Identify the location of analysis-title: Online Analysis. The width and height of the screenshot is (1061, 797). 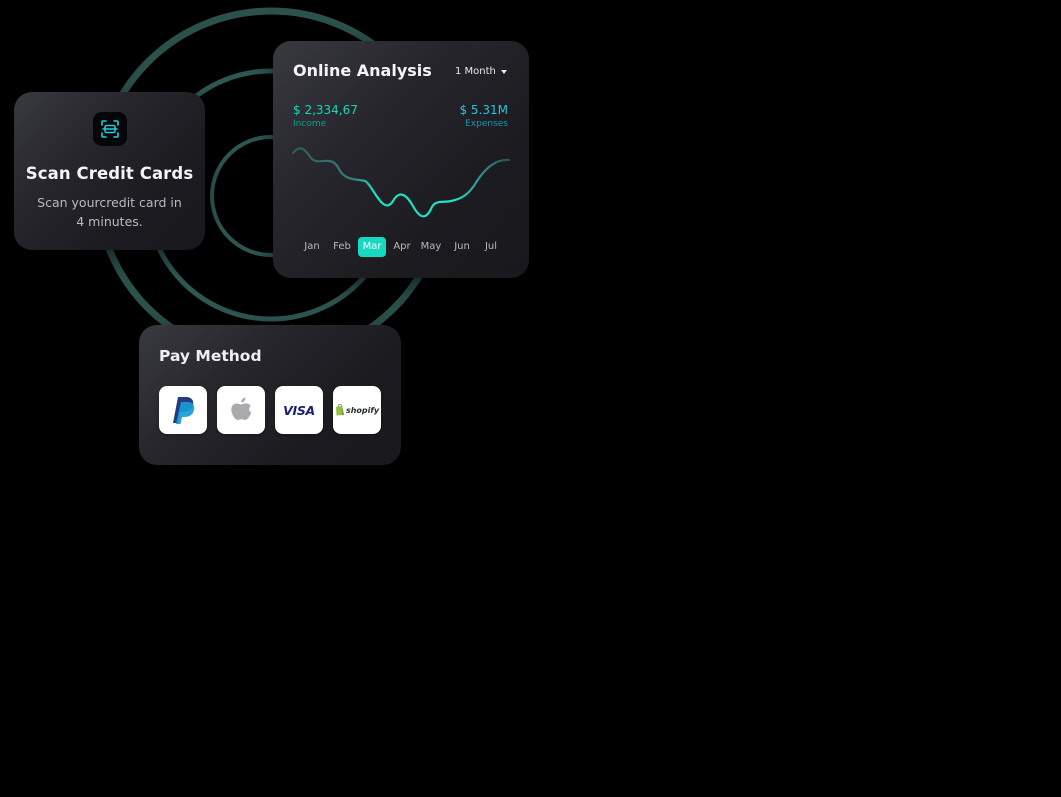
(362, 70).